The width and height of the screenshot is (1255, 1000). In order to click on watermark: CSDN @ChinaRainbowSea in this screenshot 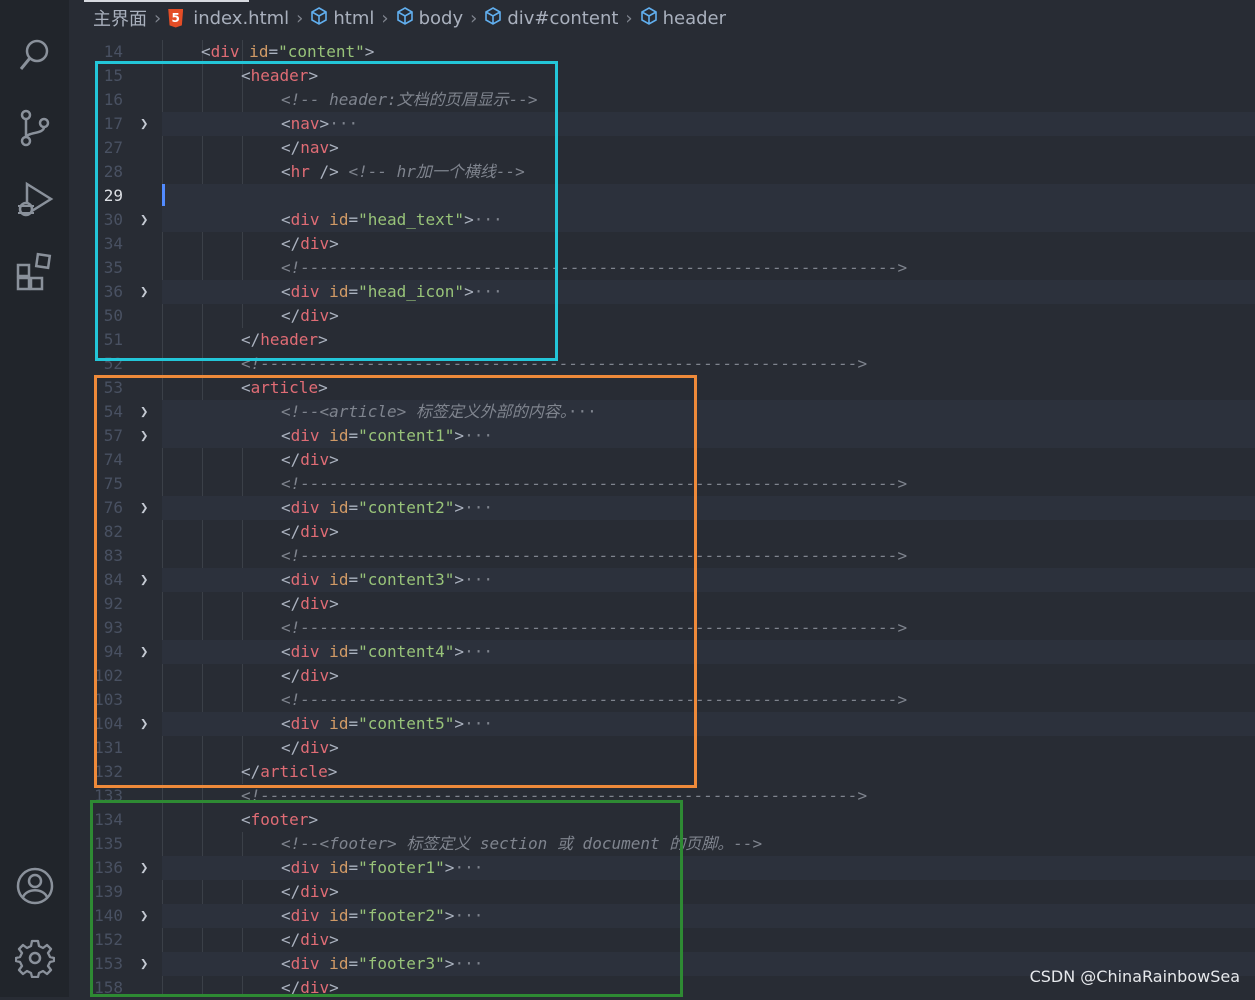, I will do `click(1134, 976)`.